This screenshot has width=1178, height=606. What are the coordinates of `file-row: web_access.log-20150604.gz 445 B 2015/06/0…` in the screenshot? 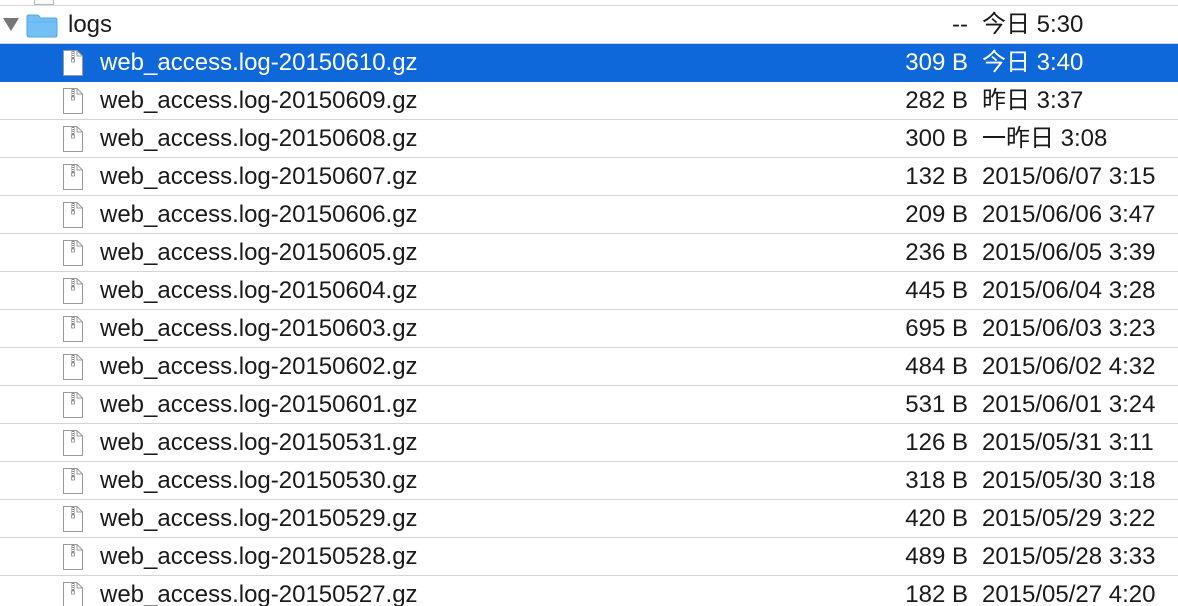 It's located at (589, 291).